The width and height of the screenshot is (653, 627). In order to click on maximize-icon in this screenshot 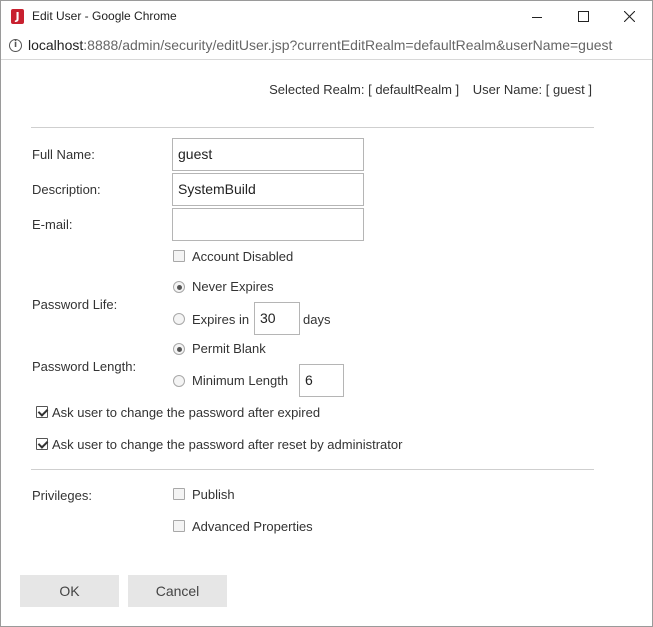, I will do `click(583, 16)`.